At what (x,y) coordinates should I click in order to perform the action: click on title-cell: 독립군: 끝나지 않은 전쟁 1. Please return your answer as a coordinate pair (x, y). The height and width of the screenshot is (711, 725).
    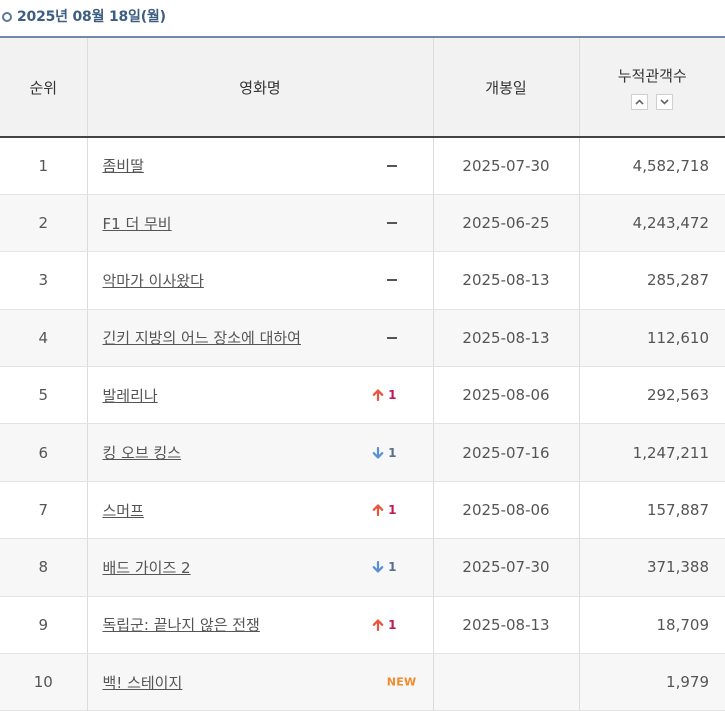
    Looking at the image, I should click on (260, 624).